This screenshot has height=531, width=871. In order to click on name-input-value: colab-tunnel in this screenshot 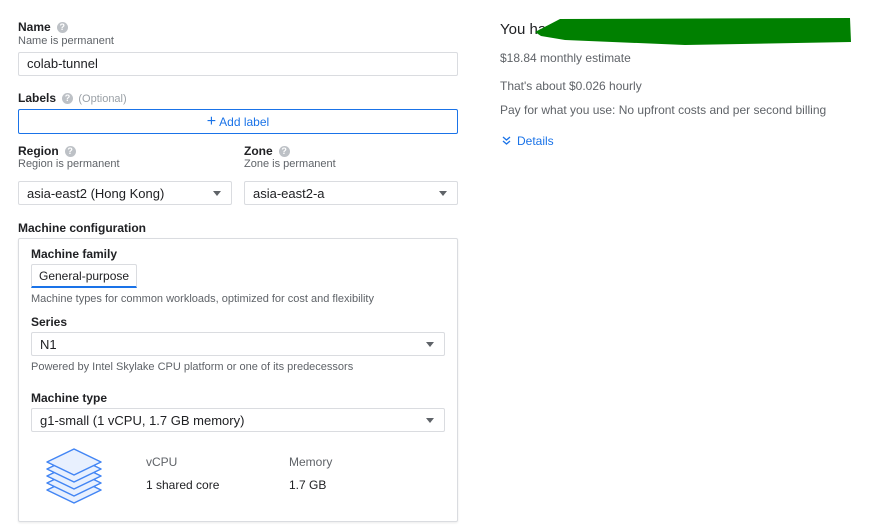, I will do `click(62, 63)`.